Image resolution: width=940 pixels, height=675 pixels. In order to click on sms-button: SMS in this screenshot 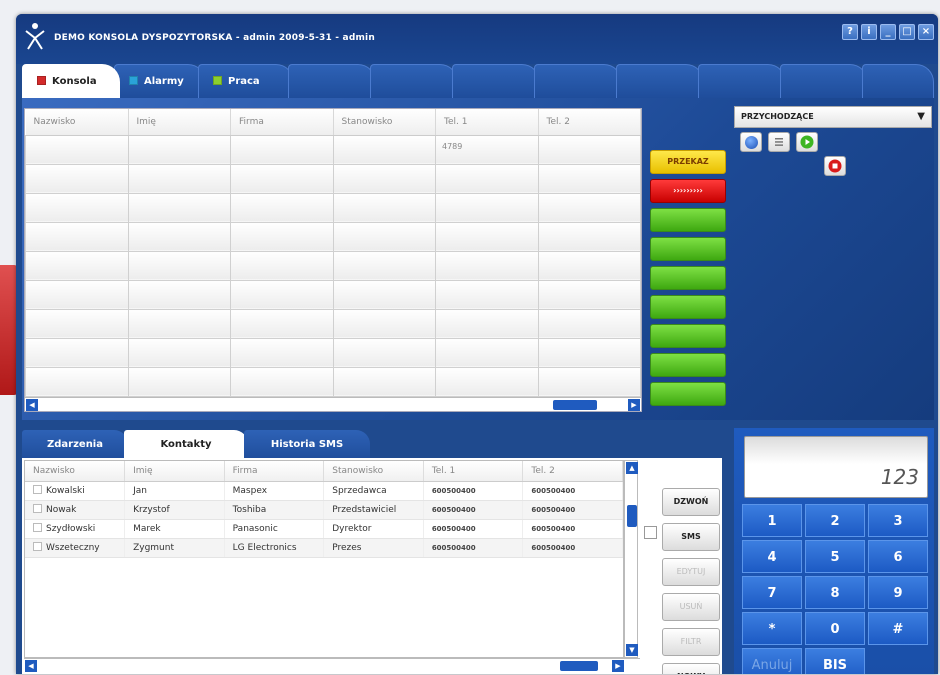, I will do `click(691, 537)`.